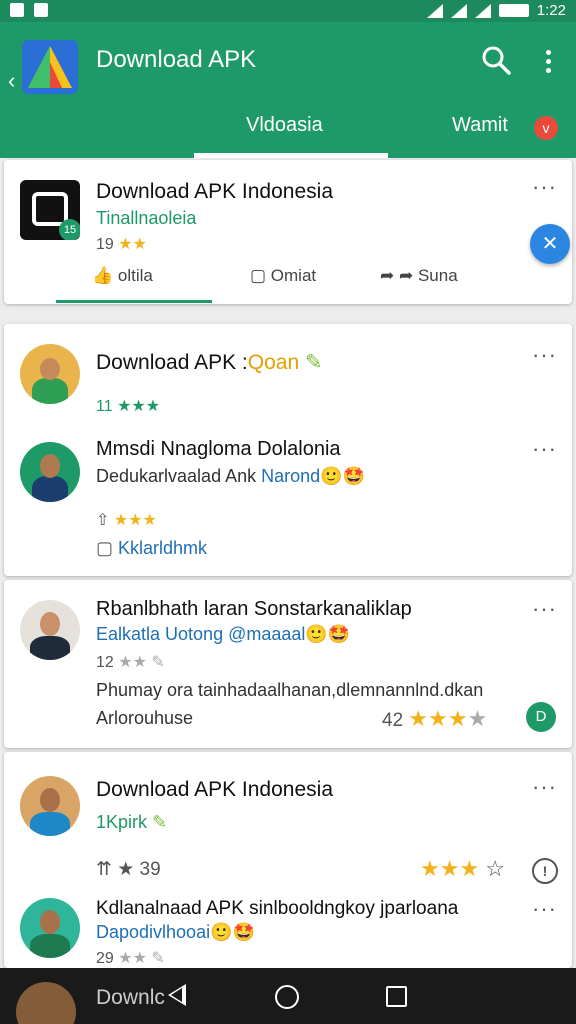 The width and height of the screenshot is (576, 1024). I want to click on comment-like: ⇧ ★★★, so click(126, 520).